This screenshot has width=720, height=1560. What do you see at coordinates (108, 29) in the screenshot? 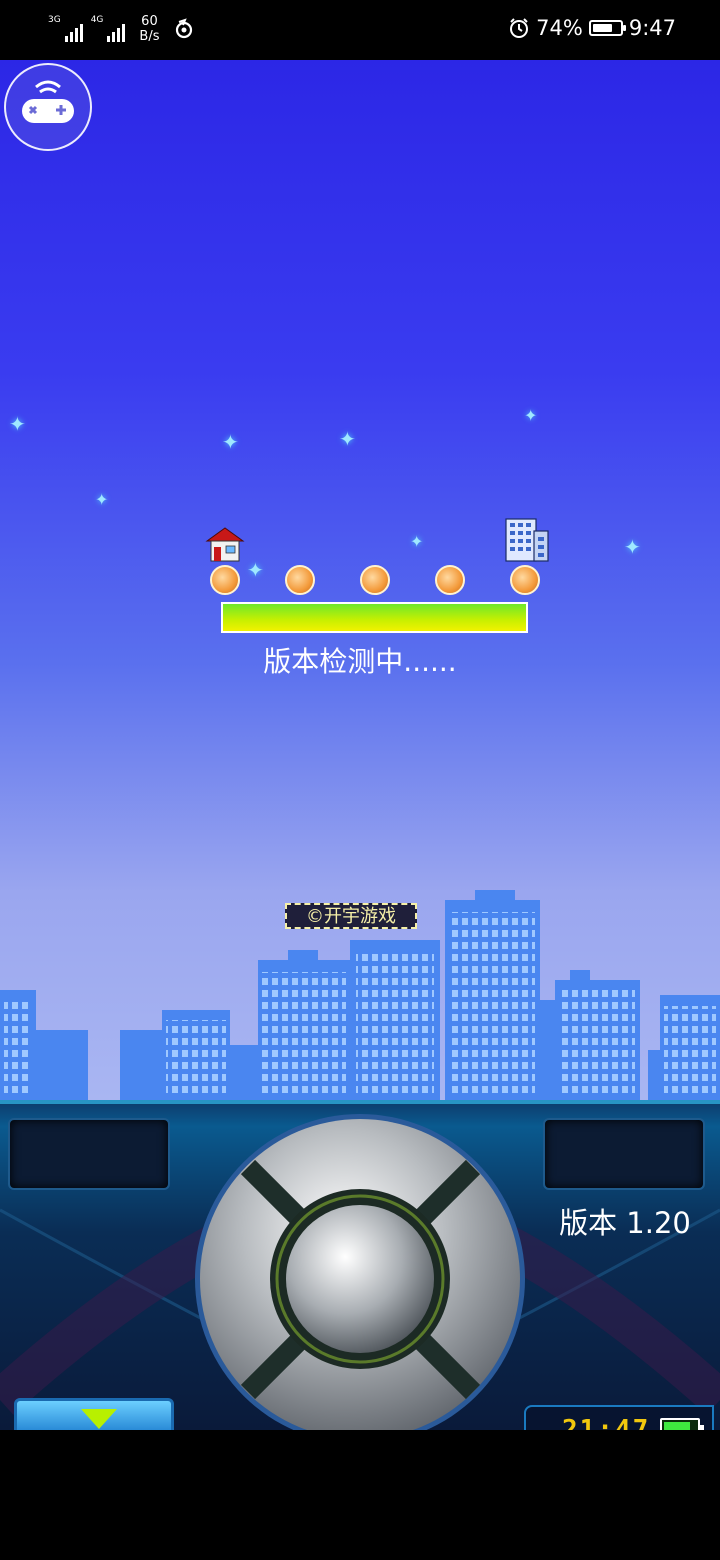
I see `signal-4g-icon: 4G` at bounding box center [108, 29].